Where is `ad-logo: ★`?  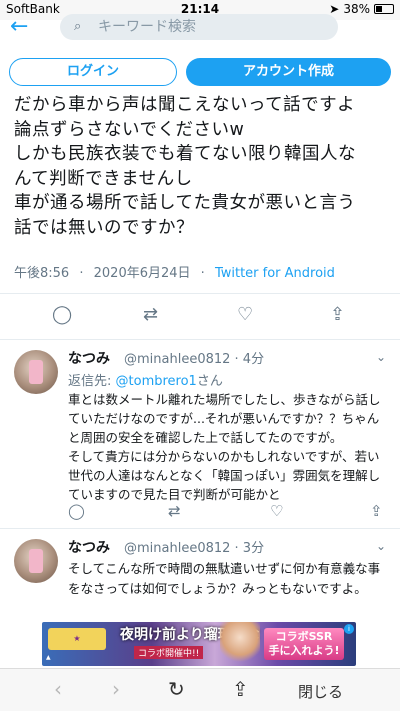 ad-logo: ★ is located at coordinates (77, 639).